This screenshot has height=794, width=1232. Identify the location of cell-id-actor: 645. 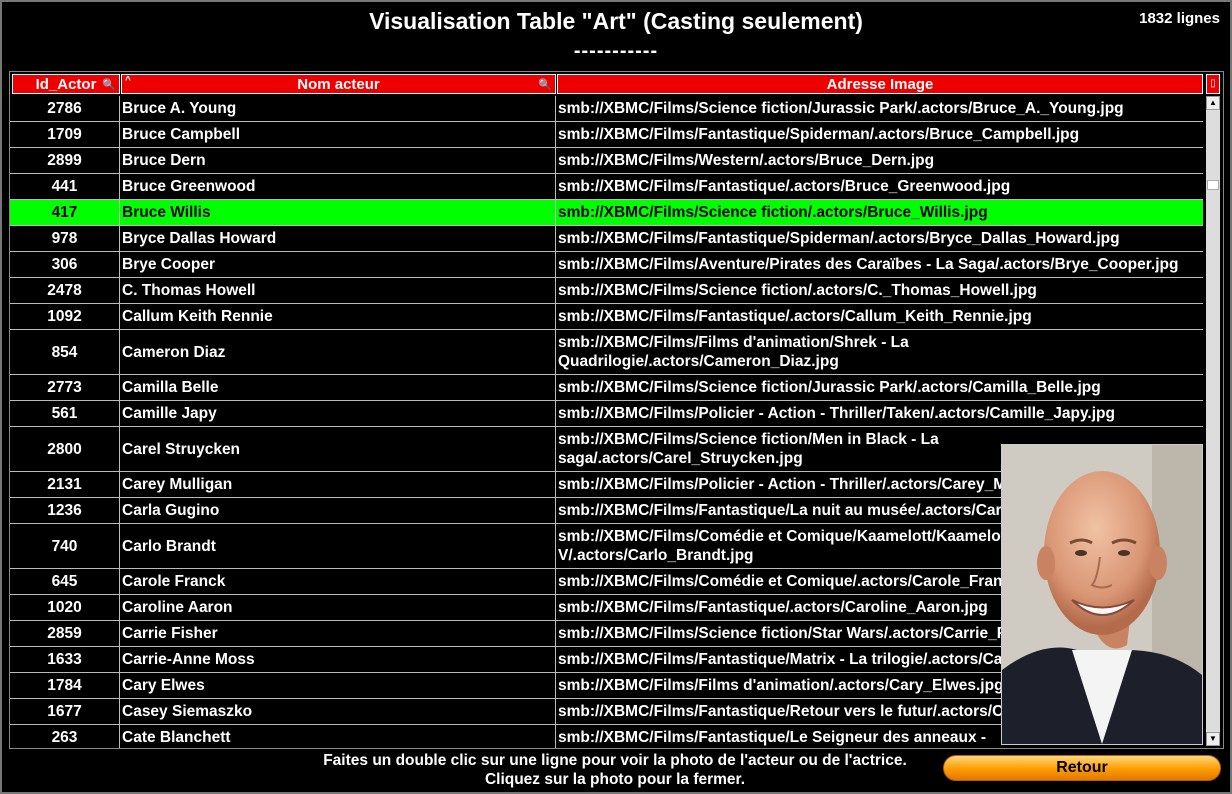
(65, 581).